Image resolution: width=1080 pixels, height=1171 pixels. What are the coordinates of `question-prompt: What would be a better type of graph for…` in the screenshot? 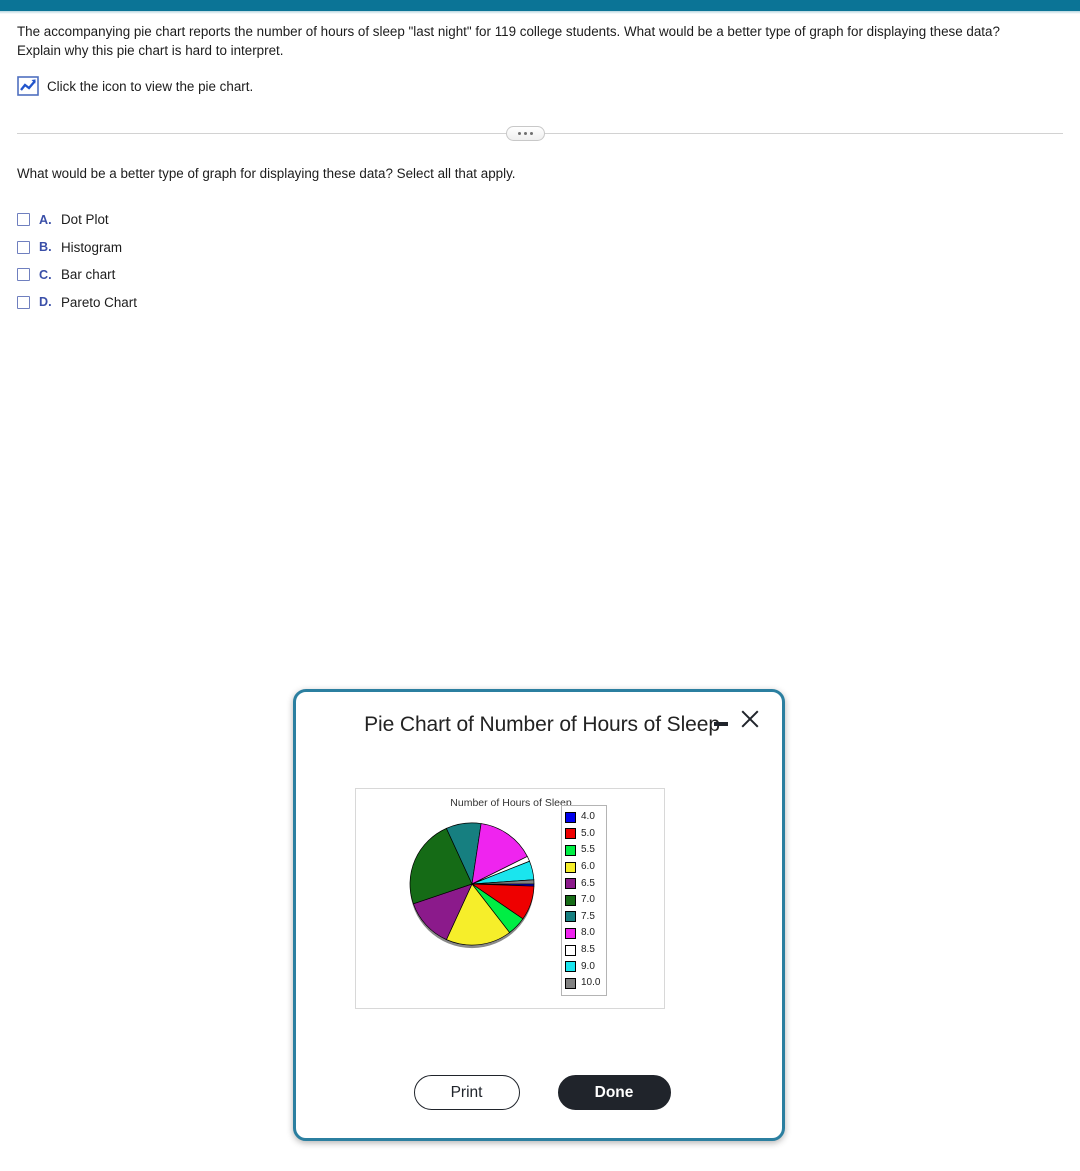 It's located at (266, 173).